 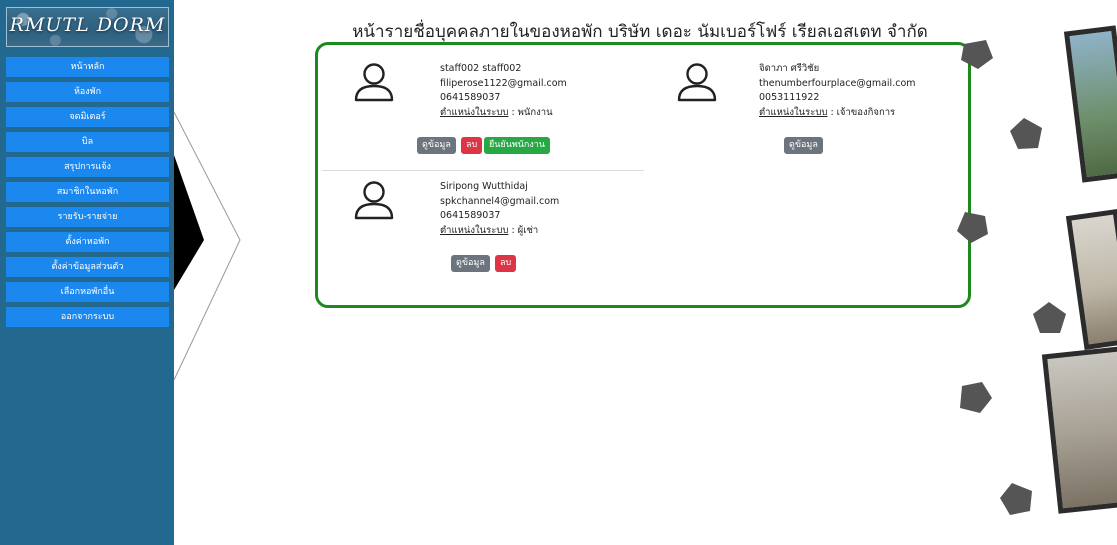 I want to click on person-role: ตำแหน่งในระบบ : พนักงาน, so click(x=503, y=113).